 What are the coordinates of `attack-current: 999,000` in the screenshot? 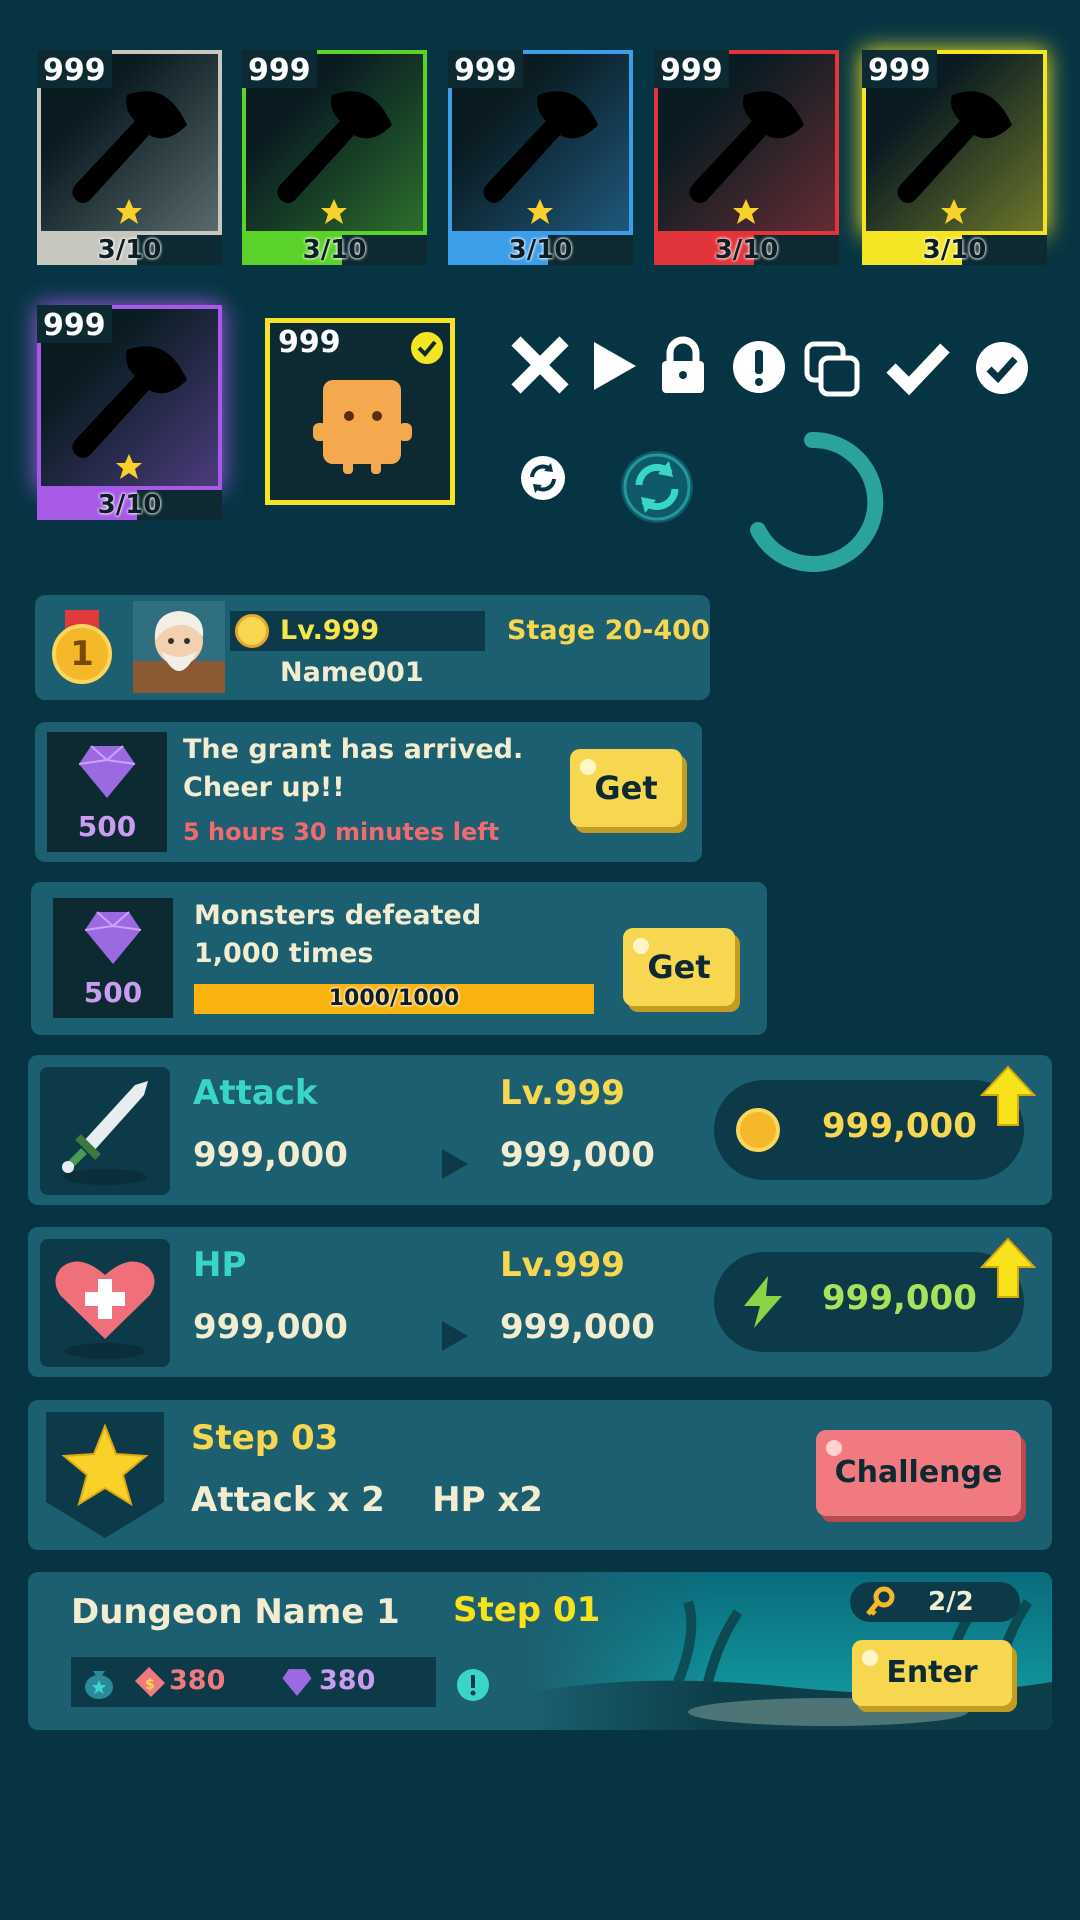 It's located at (270, 1155).